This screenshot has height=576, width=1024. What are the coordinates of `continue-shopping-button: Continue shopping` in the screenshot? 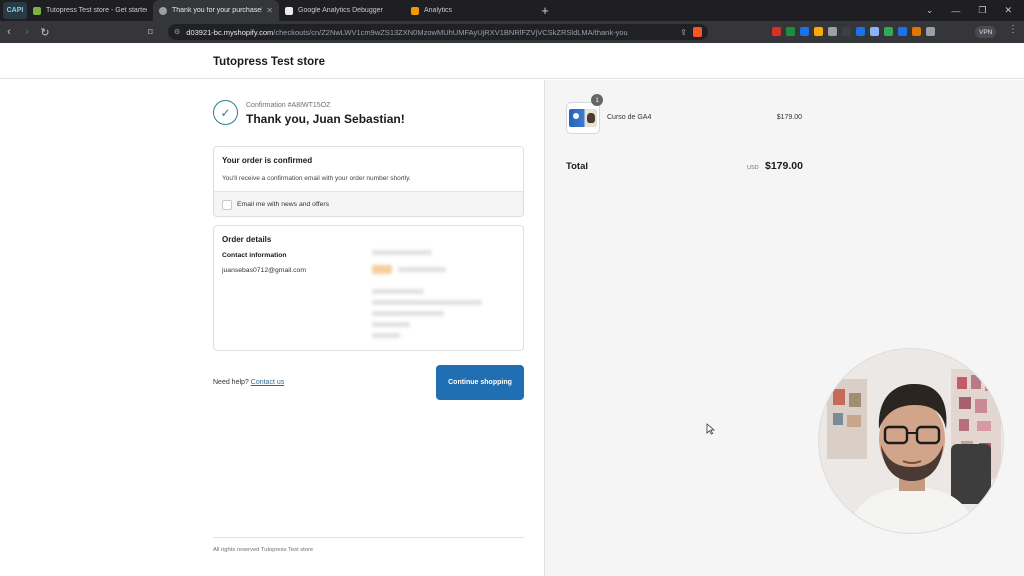 It's located at (480, 382).